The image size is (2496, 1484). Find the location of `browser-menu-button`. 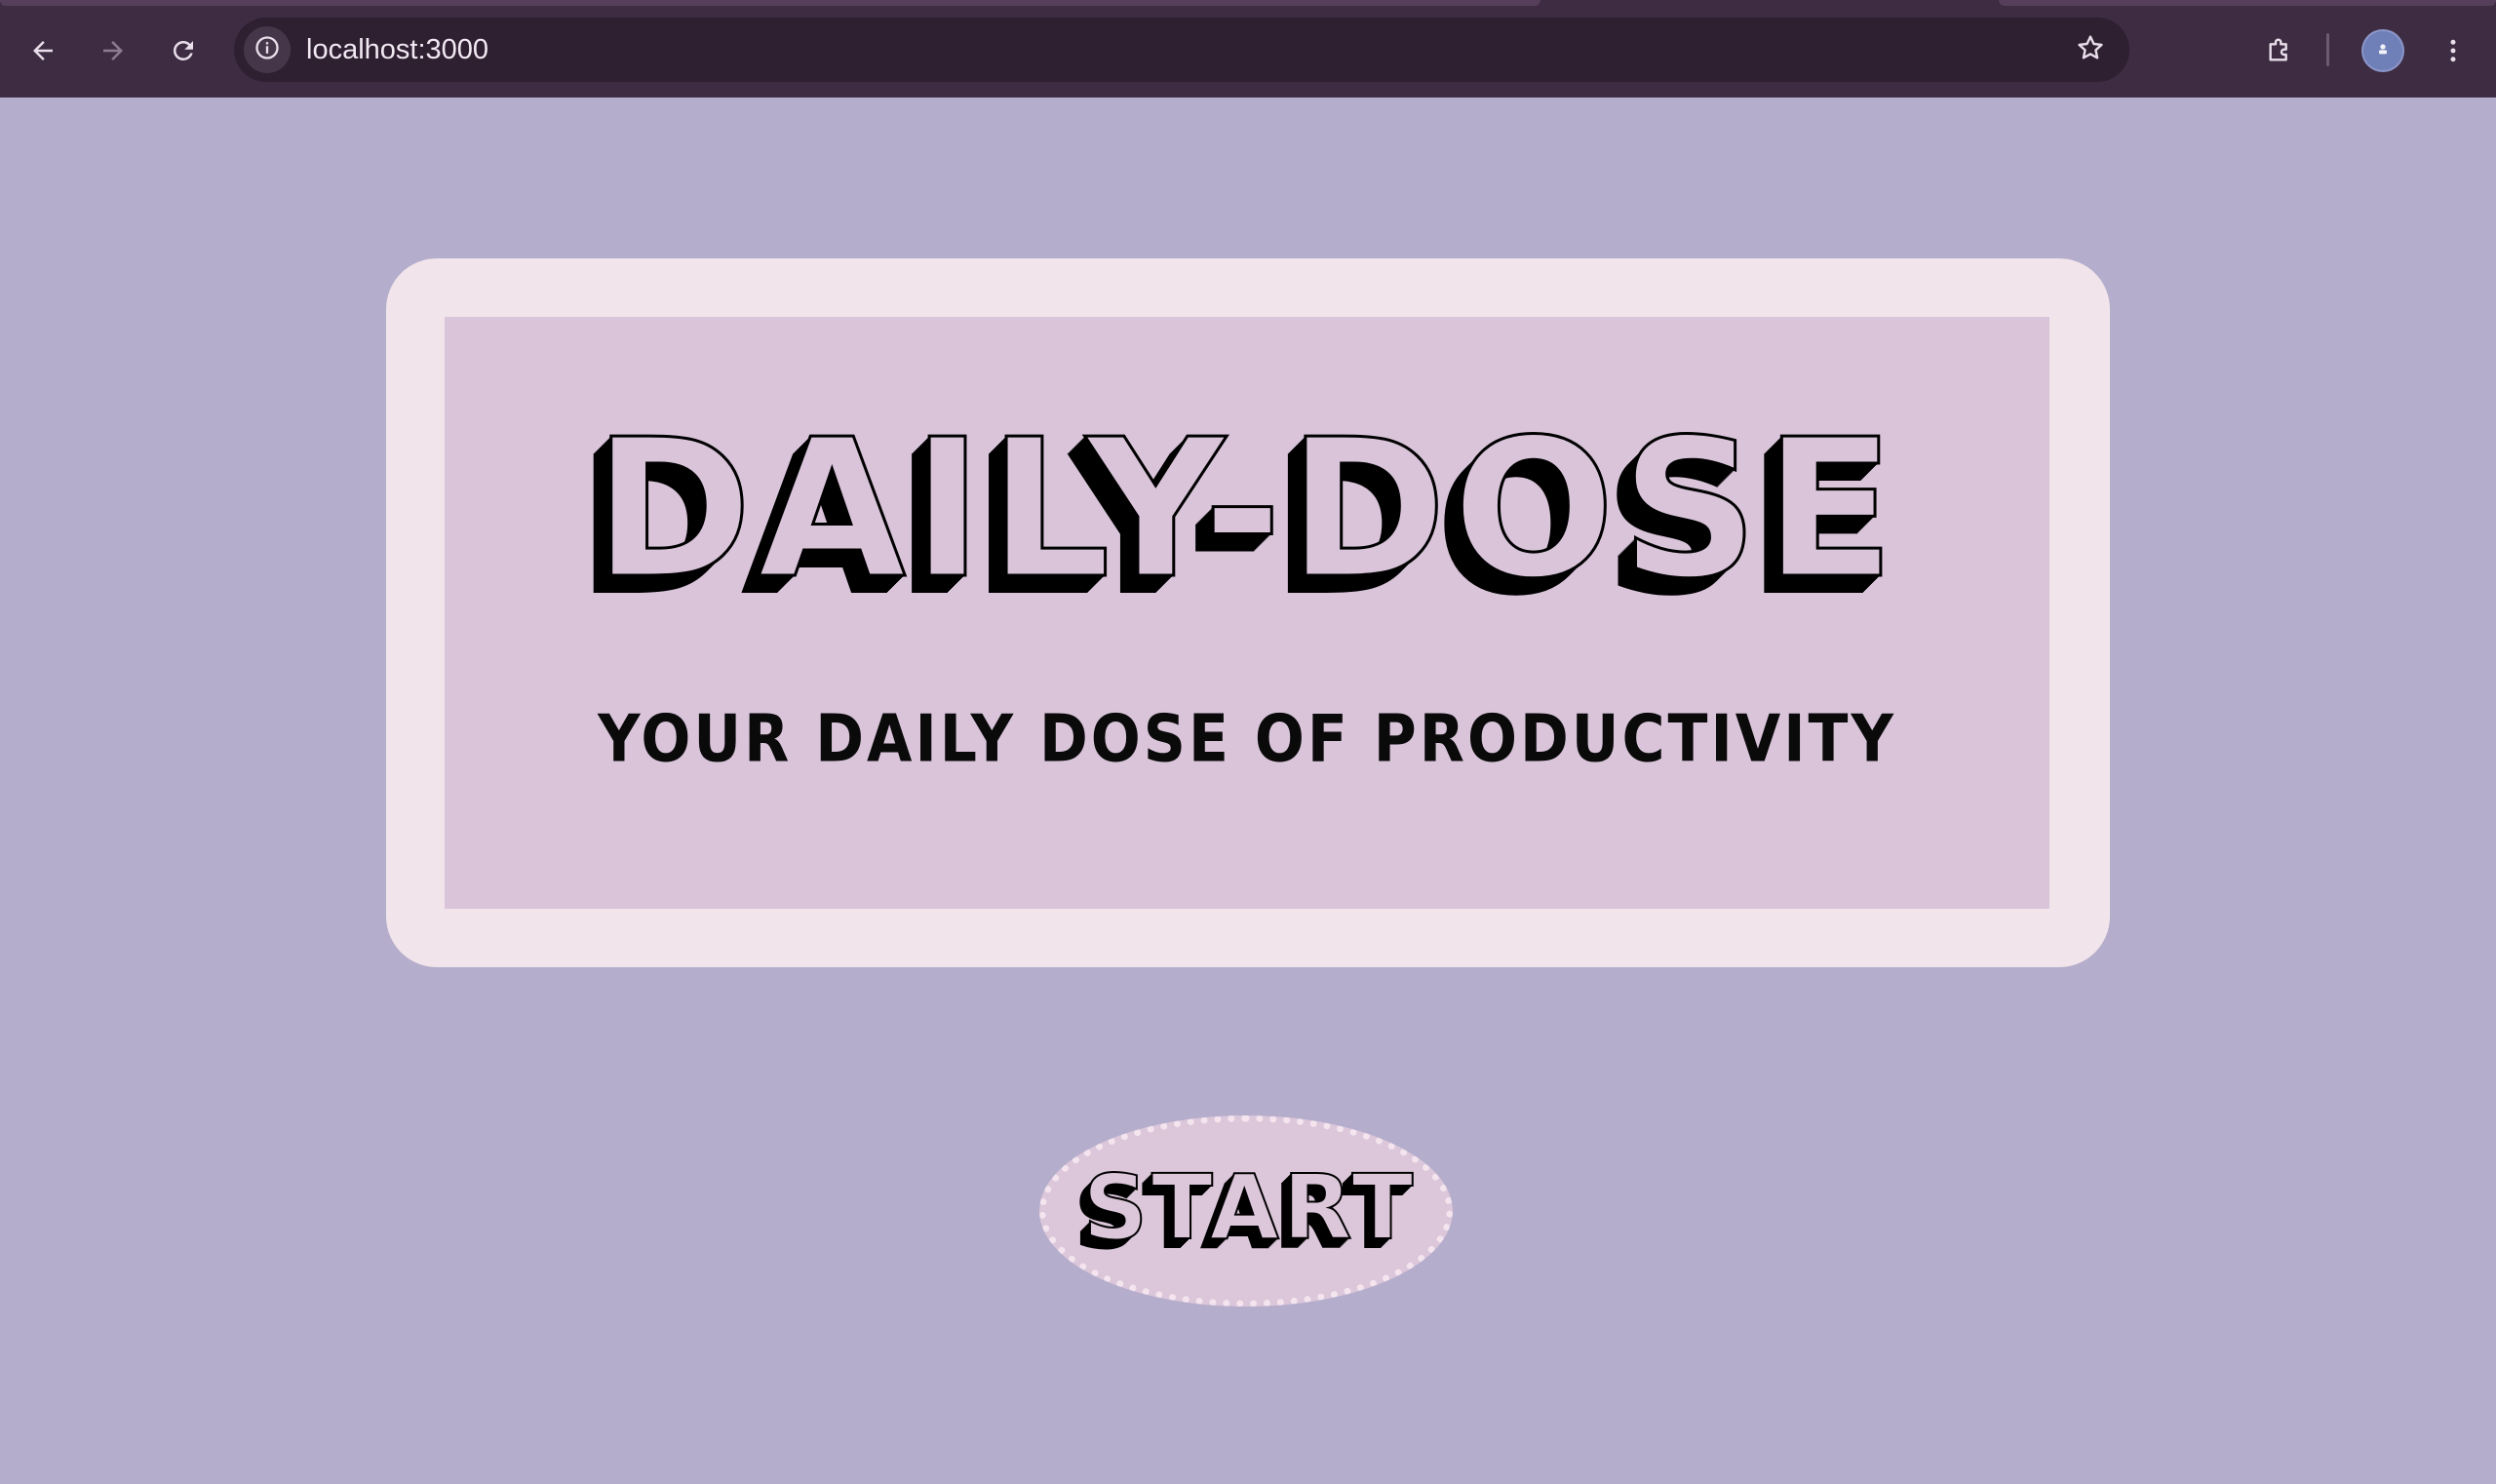

browser-menu-button is located at coordinates (2453, 50).